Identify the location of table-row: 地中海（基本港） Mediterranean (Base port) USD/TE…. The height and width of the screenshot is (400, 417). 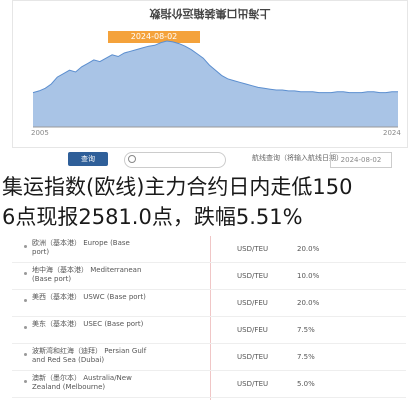
(209, 276).